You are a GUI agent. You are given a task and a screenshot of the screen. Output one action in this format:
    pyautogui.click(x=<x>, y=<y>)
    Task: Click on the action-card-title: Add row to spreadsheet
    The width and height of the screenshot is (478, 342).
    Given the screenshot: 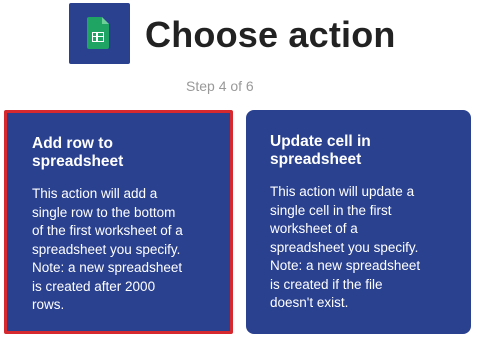 What is the action you would take?
    pyautogui.click(x=131, y=153)
    